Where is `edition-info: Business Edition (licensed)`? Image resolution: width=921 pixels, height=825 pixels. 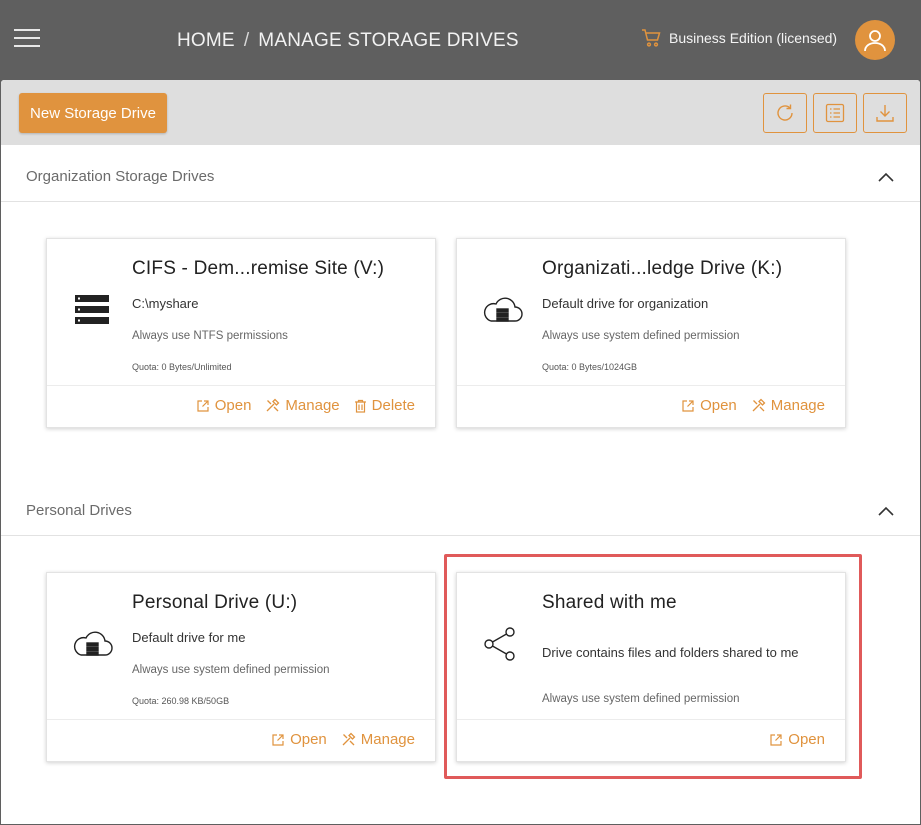
edition-info: Business Edition (licensed) is located at coordinates (739, 38).